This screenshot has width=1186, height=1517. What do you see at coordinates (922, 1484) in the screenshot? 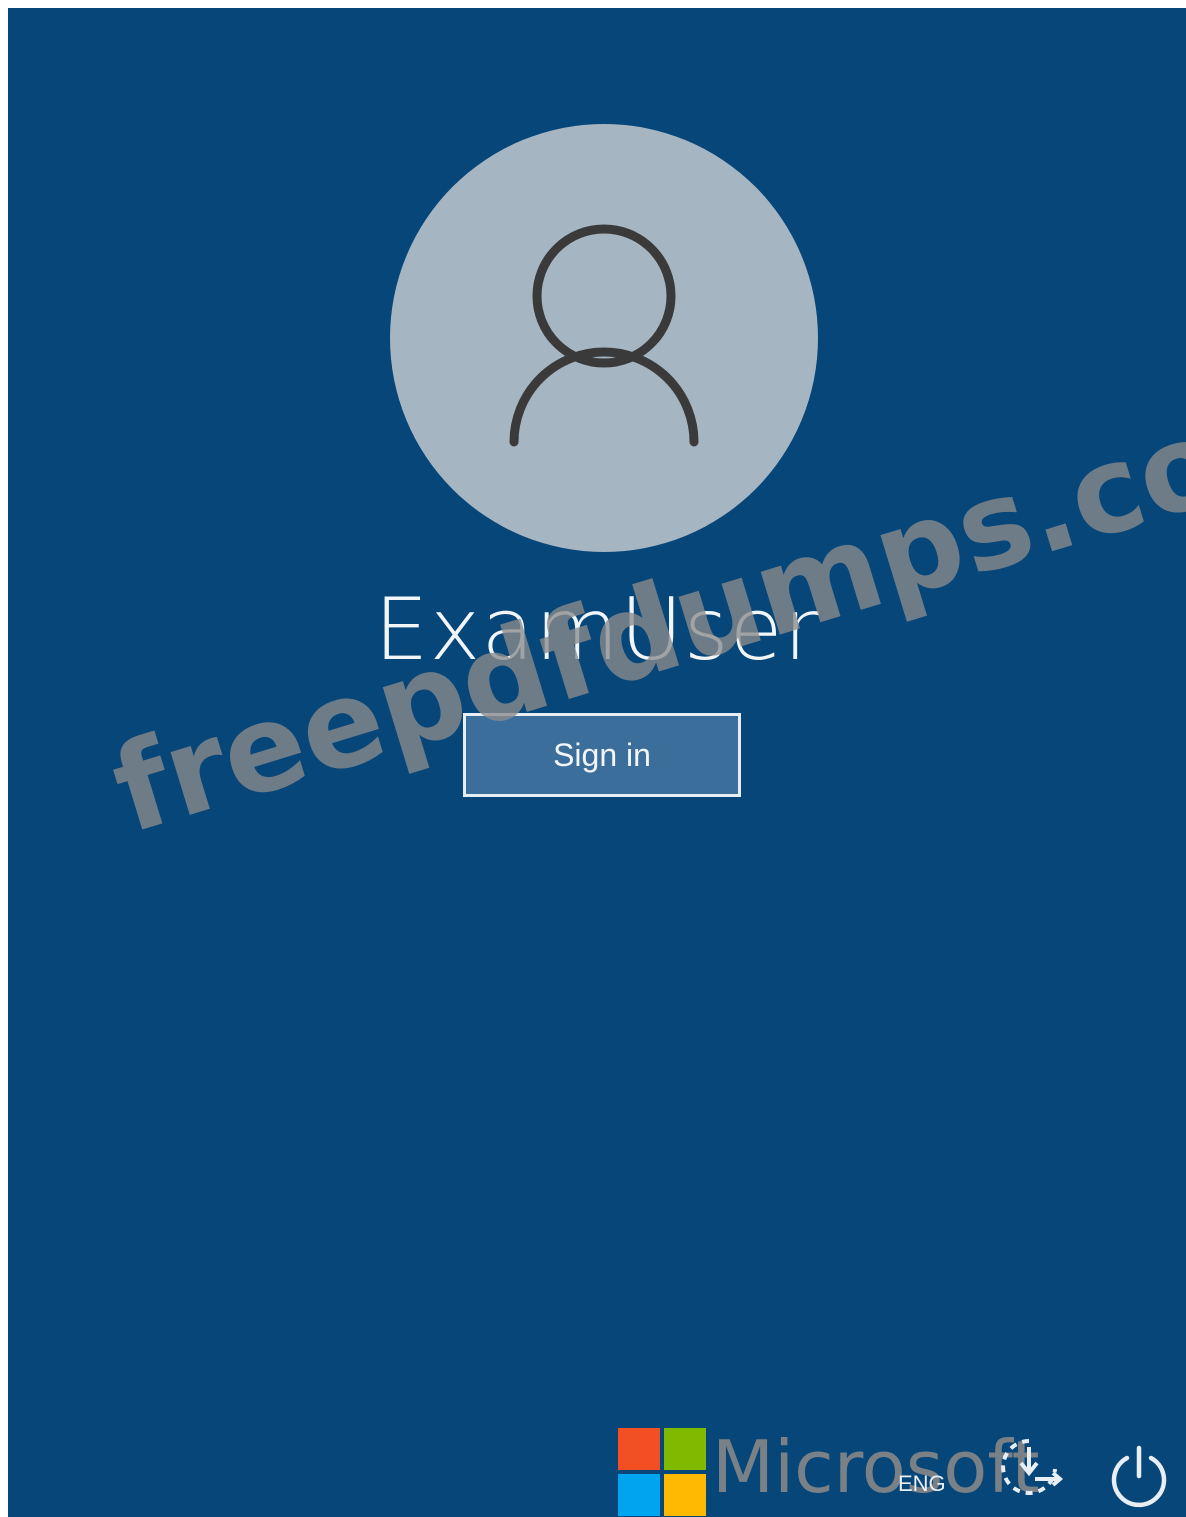
I see `language-indicator: ENG` at bounding box center [922, 1484].